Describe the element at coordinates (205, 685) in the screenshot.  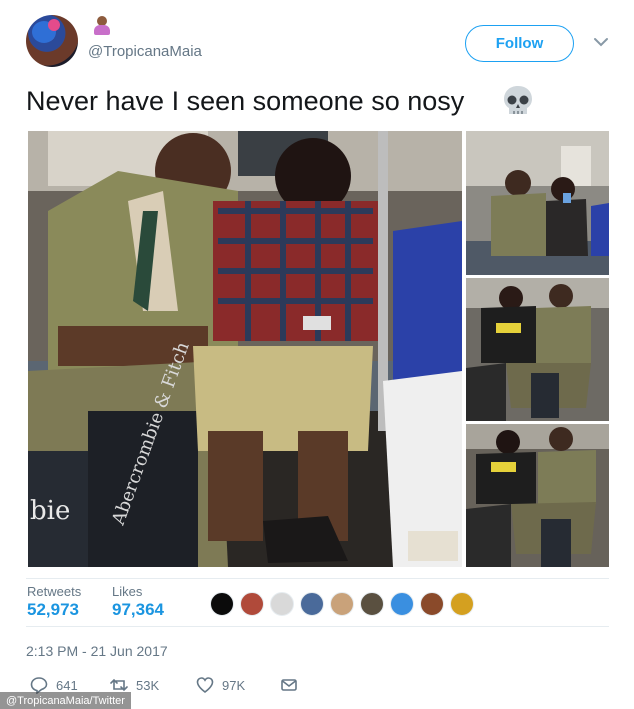
I see `heart-icon` at that location.